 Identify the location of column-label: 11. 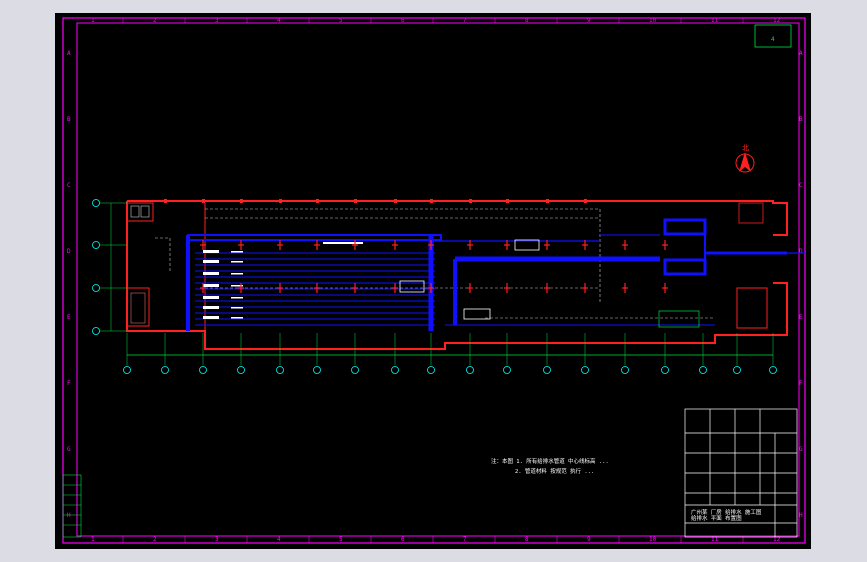
(715, 20).